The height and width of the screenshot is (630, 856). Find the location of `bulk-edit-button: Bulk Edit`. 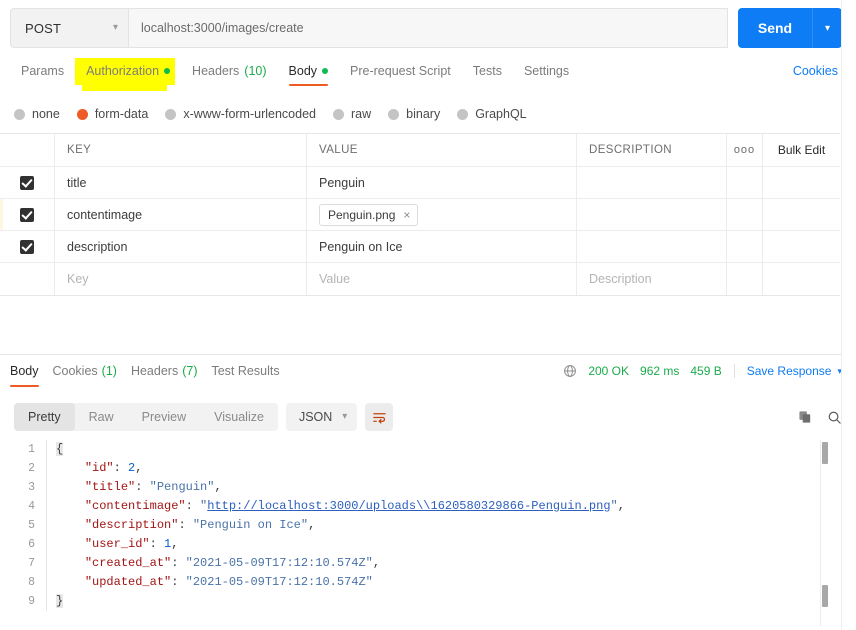

bulk-edit-button: Bulk Edit is located at coordinates (801, 150).